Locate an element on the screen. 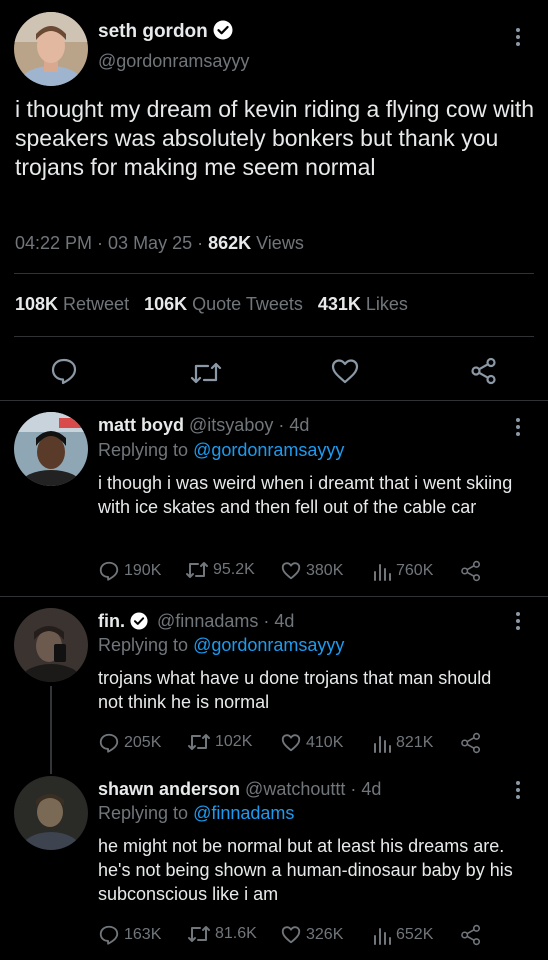 This screenshot has width=548, height=960. share-button is located at coordinates (484, 373).